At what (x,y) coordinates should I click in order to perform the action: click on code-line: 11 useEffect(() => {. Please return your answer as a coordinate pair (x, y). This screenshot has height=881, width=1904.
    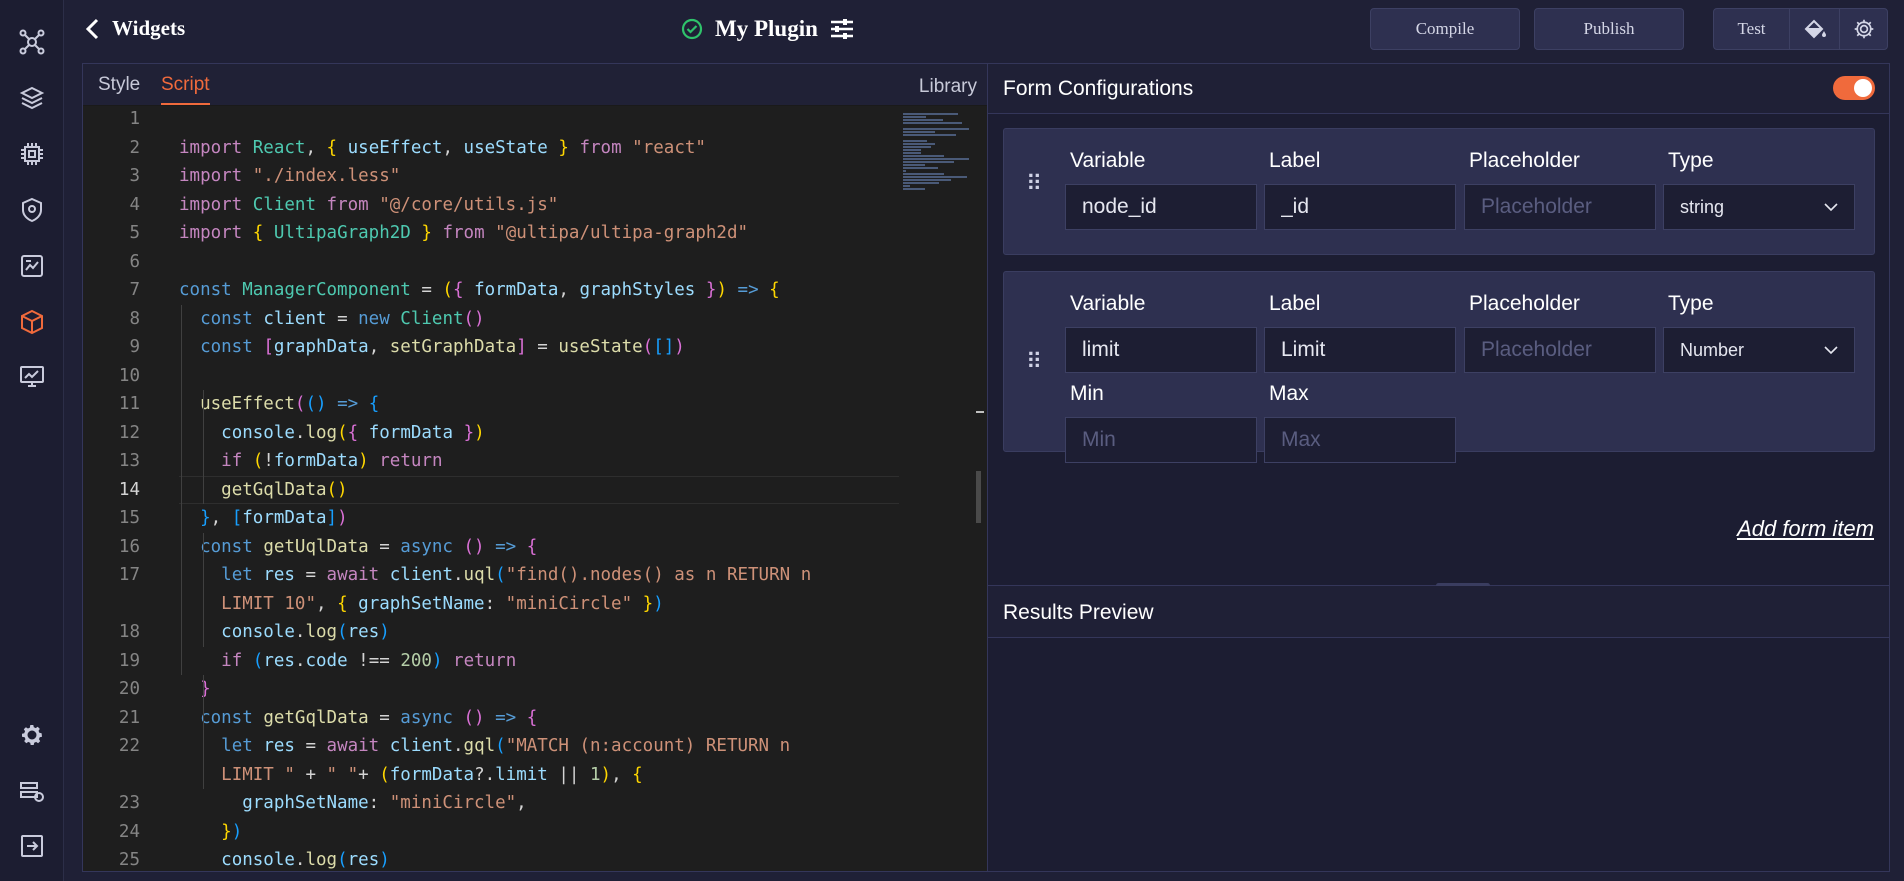
    Looking at the image, I should click on (493, 404).